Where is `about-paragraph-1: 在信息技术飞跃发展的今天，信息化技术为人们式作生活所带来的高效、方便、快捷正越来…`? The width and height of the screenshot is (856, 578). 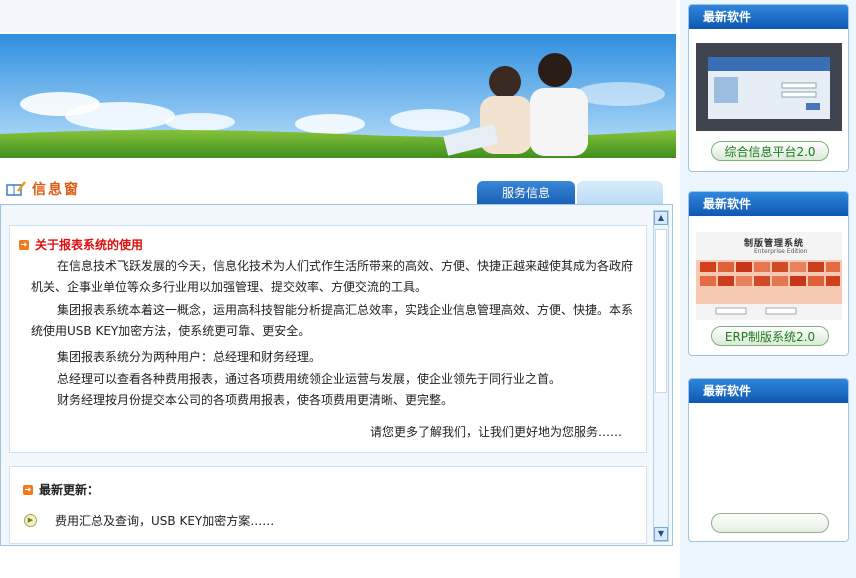 about-paragraph-1: 在信息技术飞跃发展的今天，信息化技术为人们式作生活所带来的高效、方便、快捷正越来… is located at coordinates (332, 276).